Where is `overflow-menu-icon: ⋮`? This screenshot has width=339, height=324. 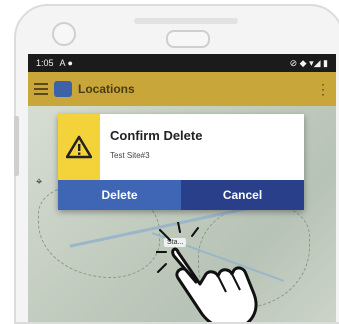
overflow-menu-icon: ⋮ is located at coordinates (323, 89).